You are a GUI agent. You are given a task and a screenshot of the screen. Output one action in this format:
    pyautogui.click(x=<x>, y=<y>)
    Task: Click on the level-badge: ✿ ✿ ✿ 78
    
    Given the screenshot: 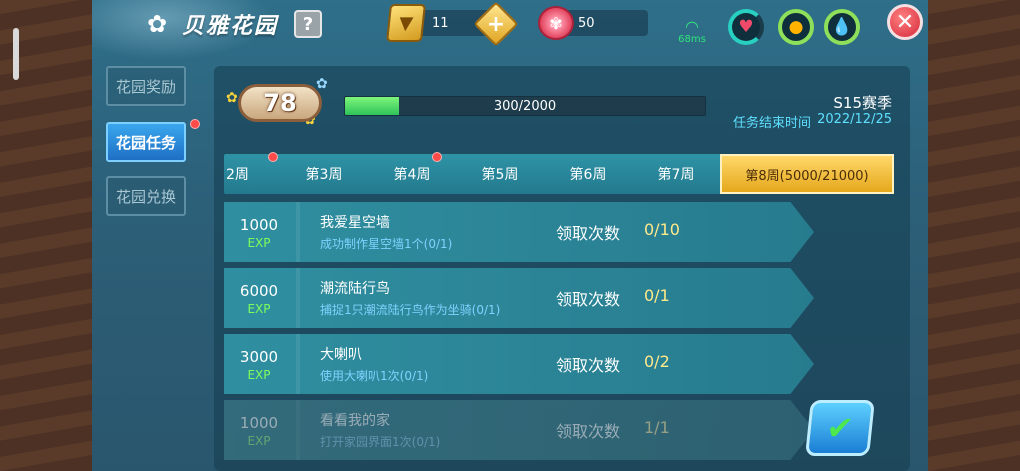 What is the action you would take?
    pyautogui.click(x=278, y=100)
    